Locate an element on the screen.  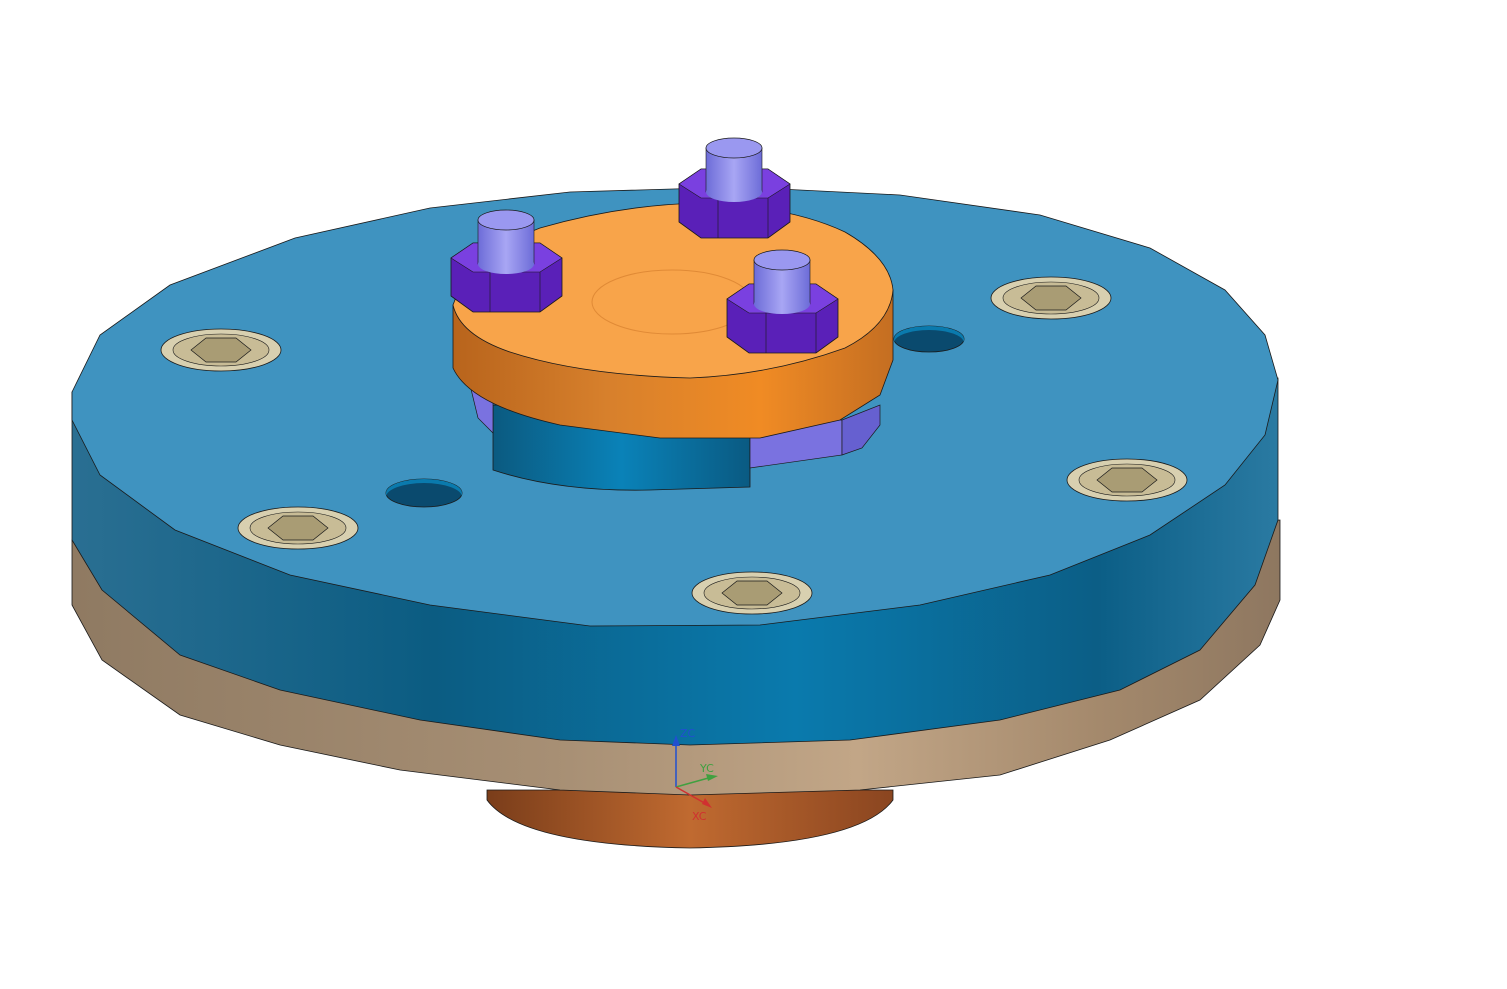
stud-nut-top is located at coordinates (734, 188).